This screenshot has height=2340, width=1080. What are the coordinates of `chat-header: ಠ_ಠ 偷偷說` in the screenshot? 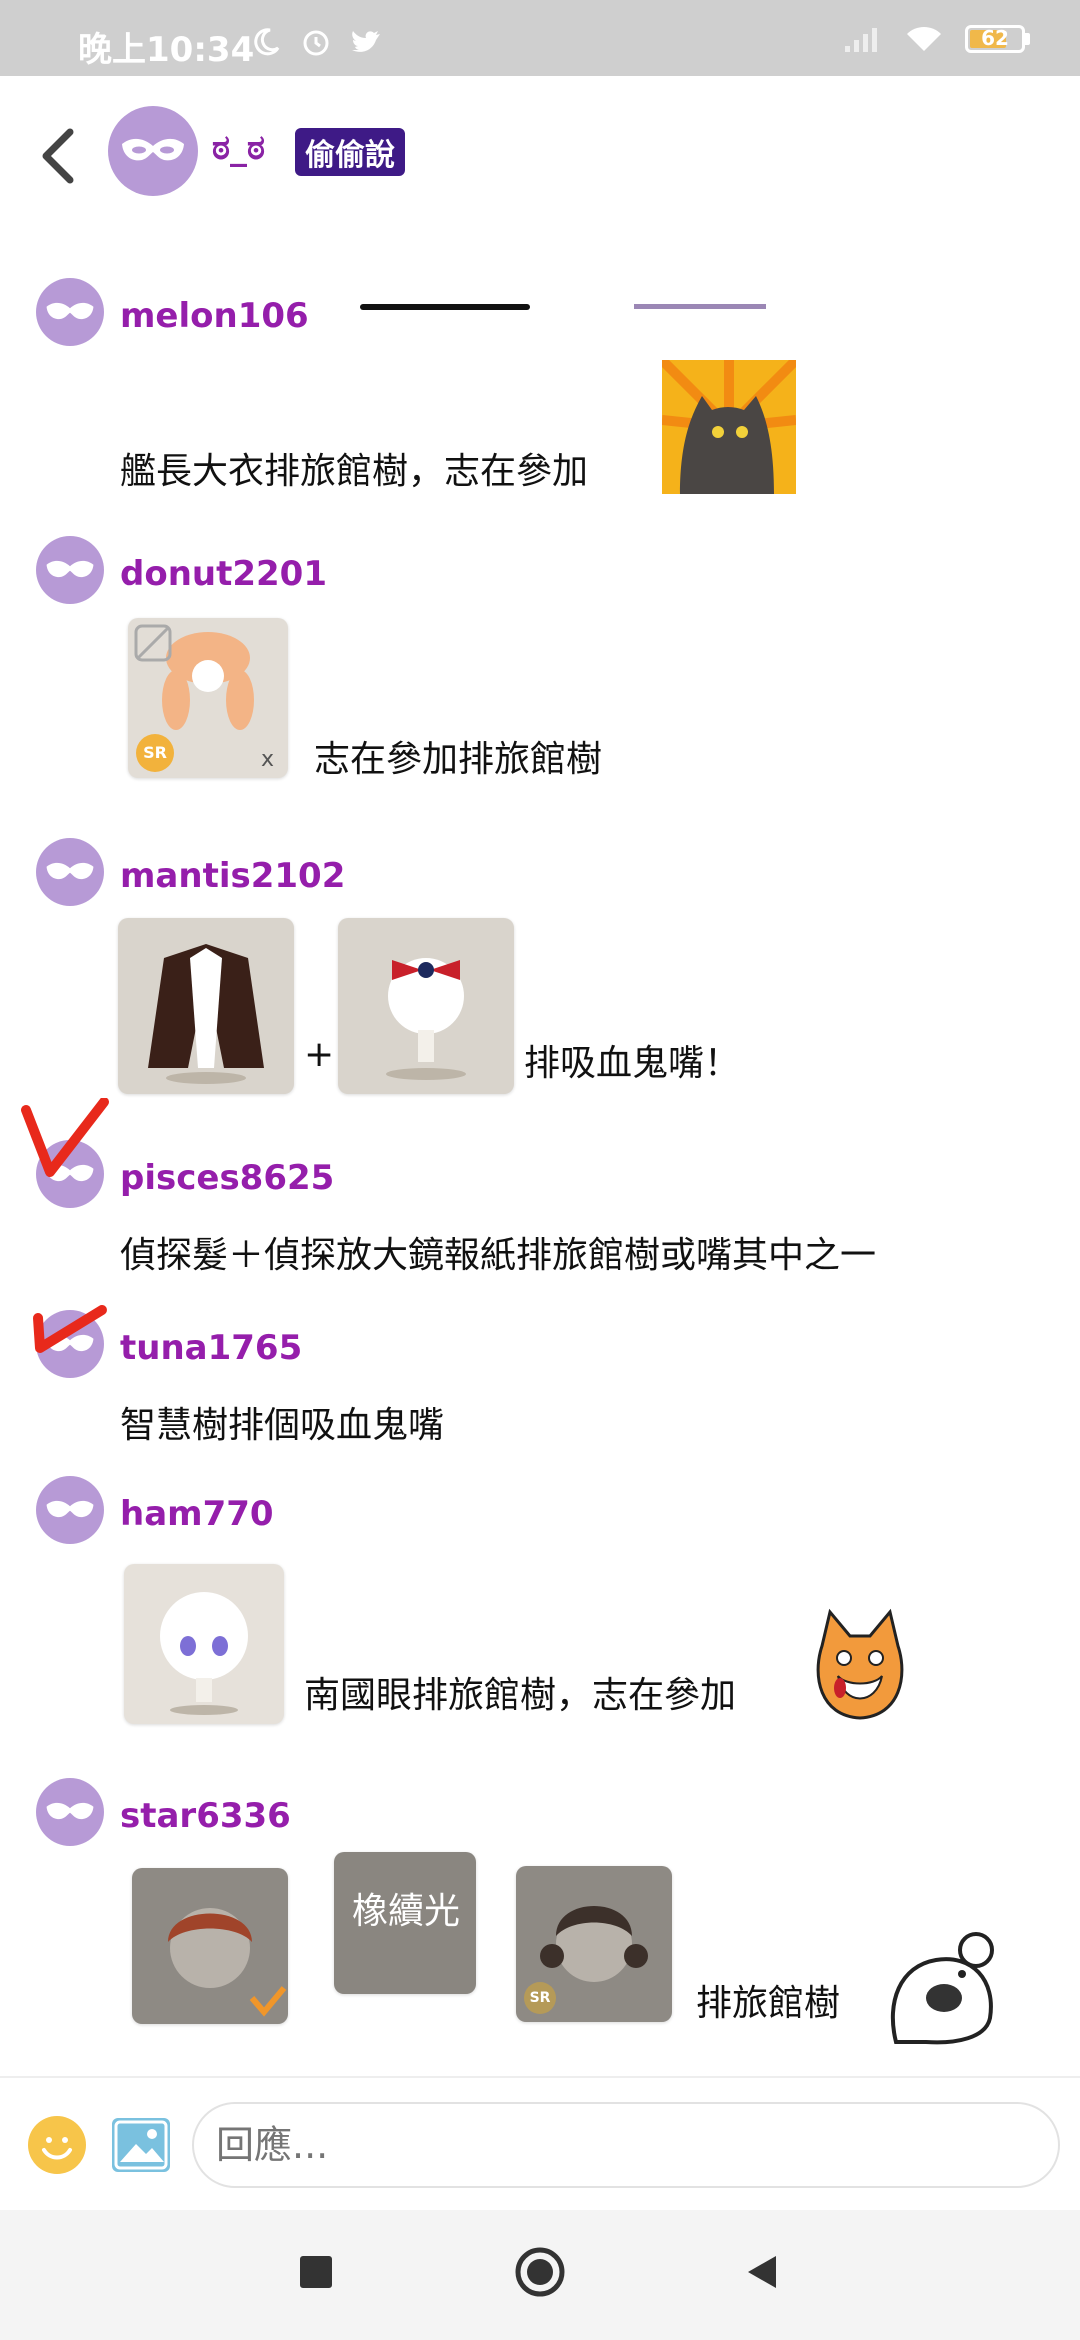 It's located at (540, 193).